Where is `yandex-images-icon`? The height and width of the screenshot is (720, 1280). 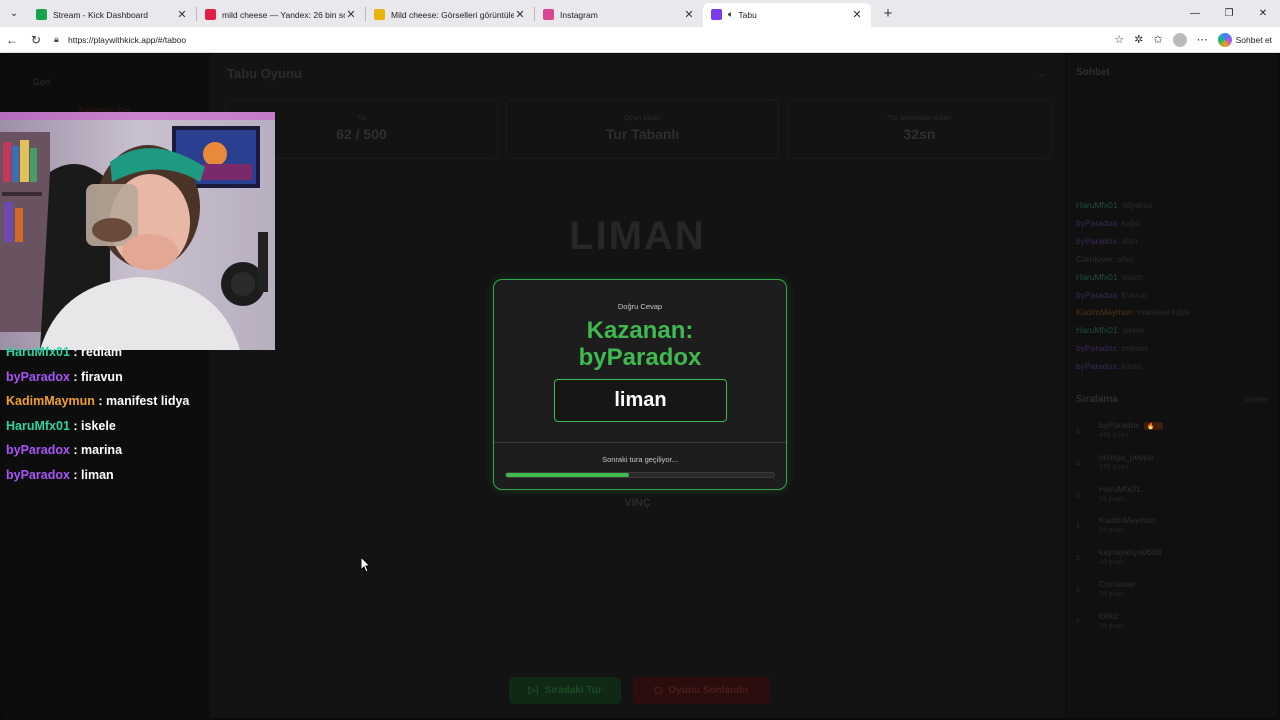 yandex-images-icon is located at coordinates (379, 14).